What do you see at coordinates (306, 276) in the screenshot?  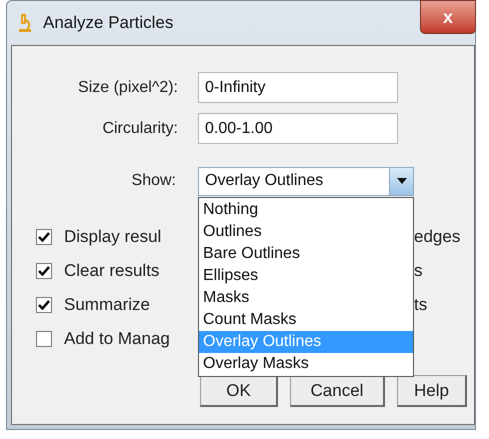 I see `dropdown-option: Ellipses` at bounding box center [306, 276].